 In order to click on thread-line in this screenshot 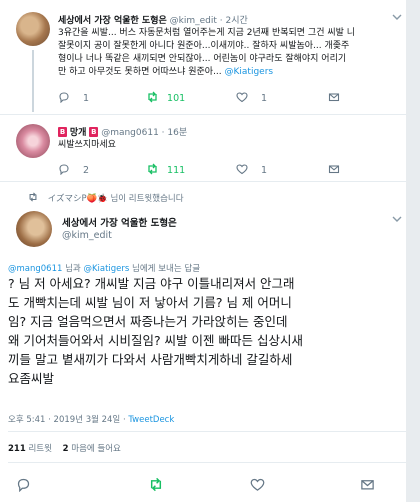, I will do `click(33, 81)`.